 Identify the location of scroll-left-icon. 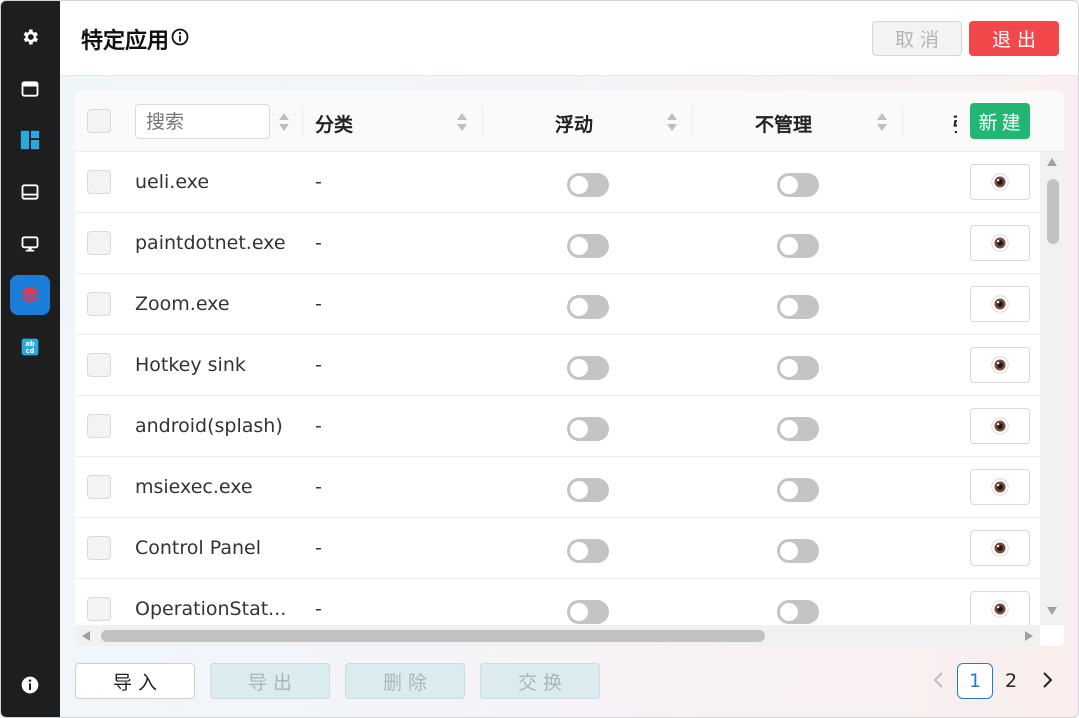
(86, 636).